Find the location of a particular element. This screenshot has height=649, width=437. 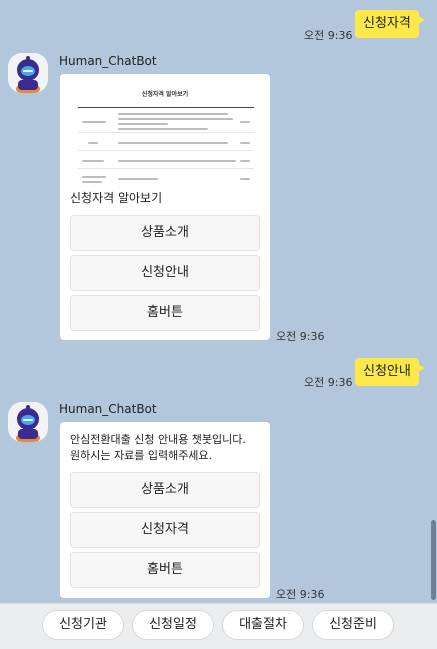

preview-title: 신청자격 알아보기 is located at coordinates (165, 94).